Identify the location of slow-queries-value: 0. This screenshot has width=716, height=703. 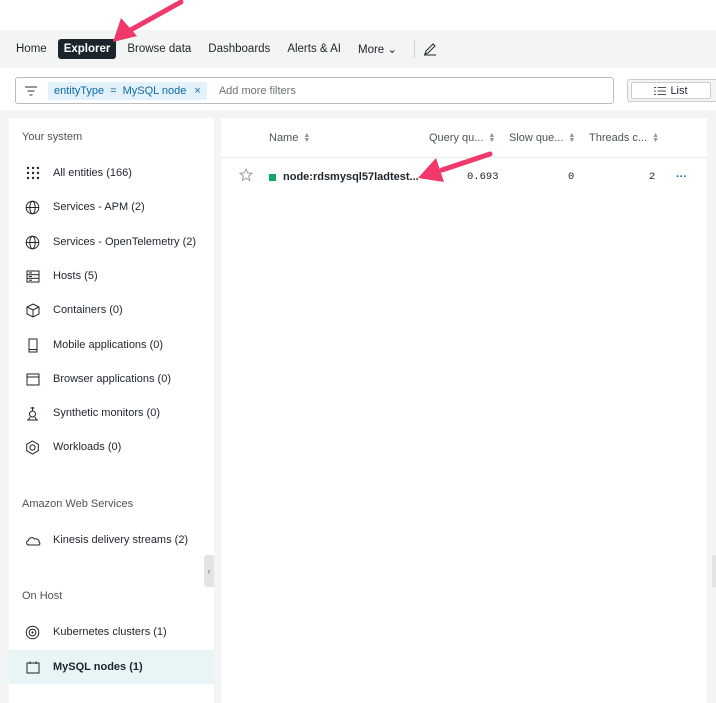
(571, 177).